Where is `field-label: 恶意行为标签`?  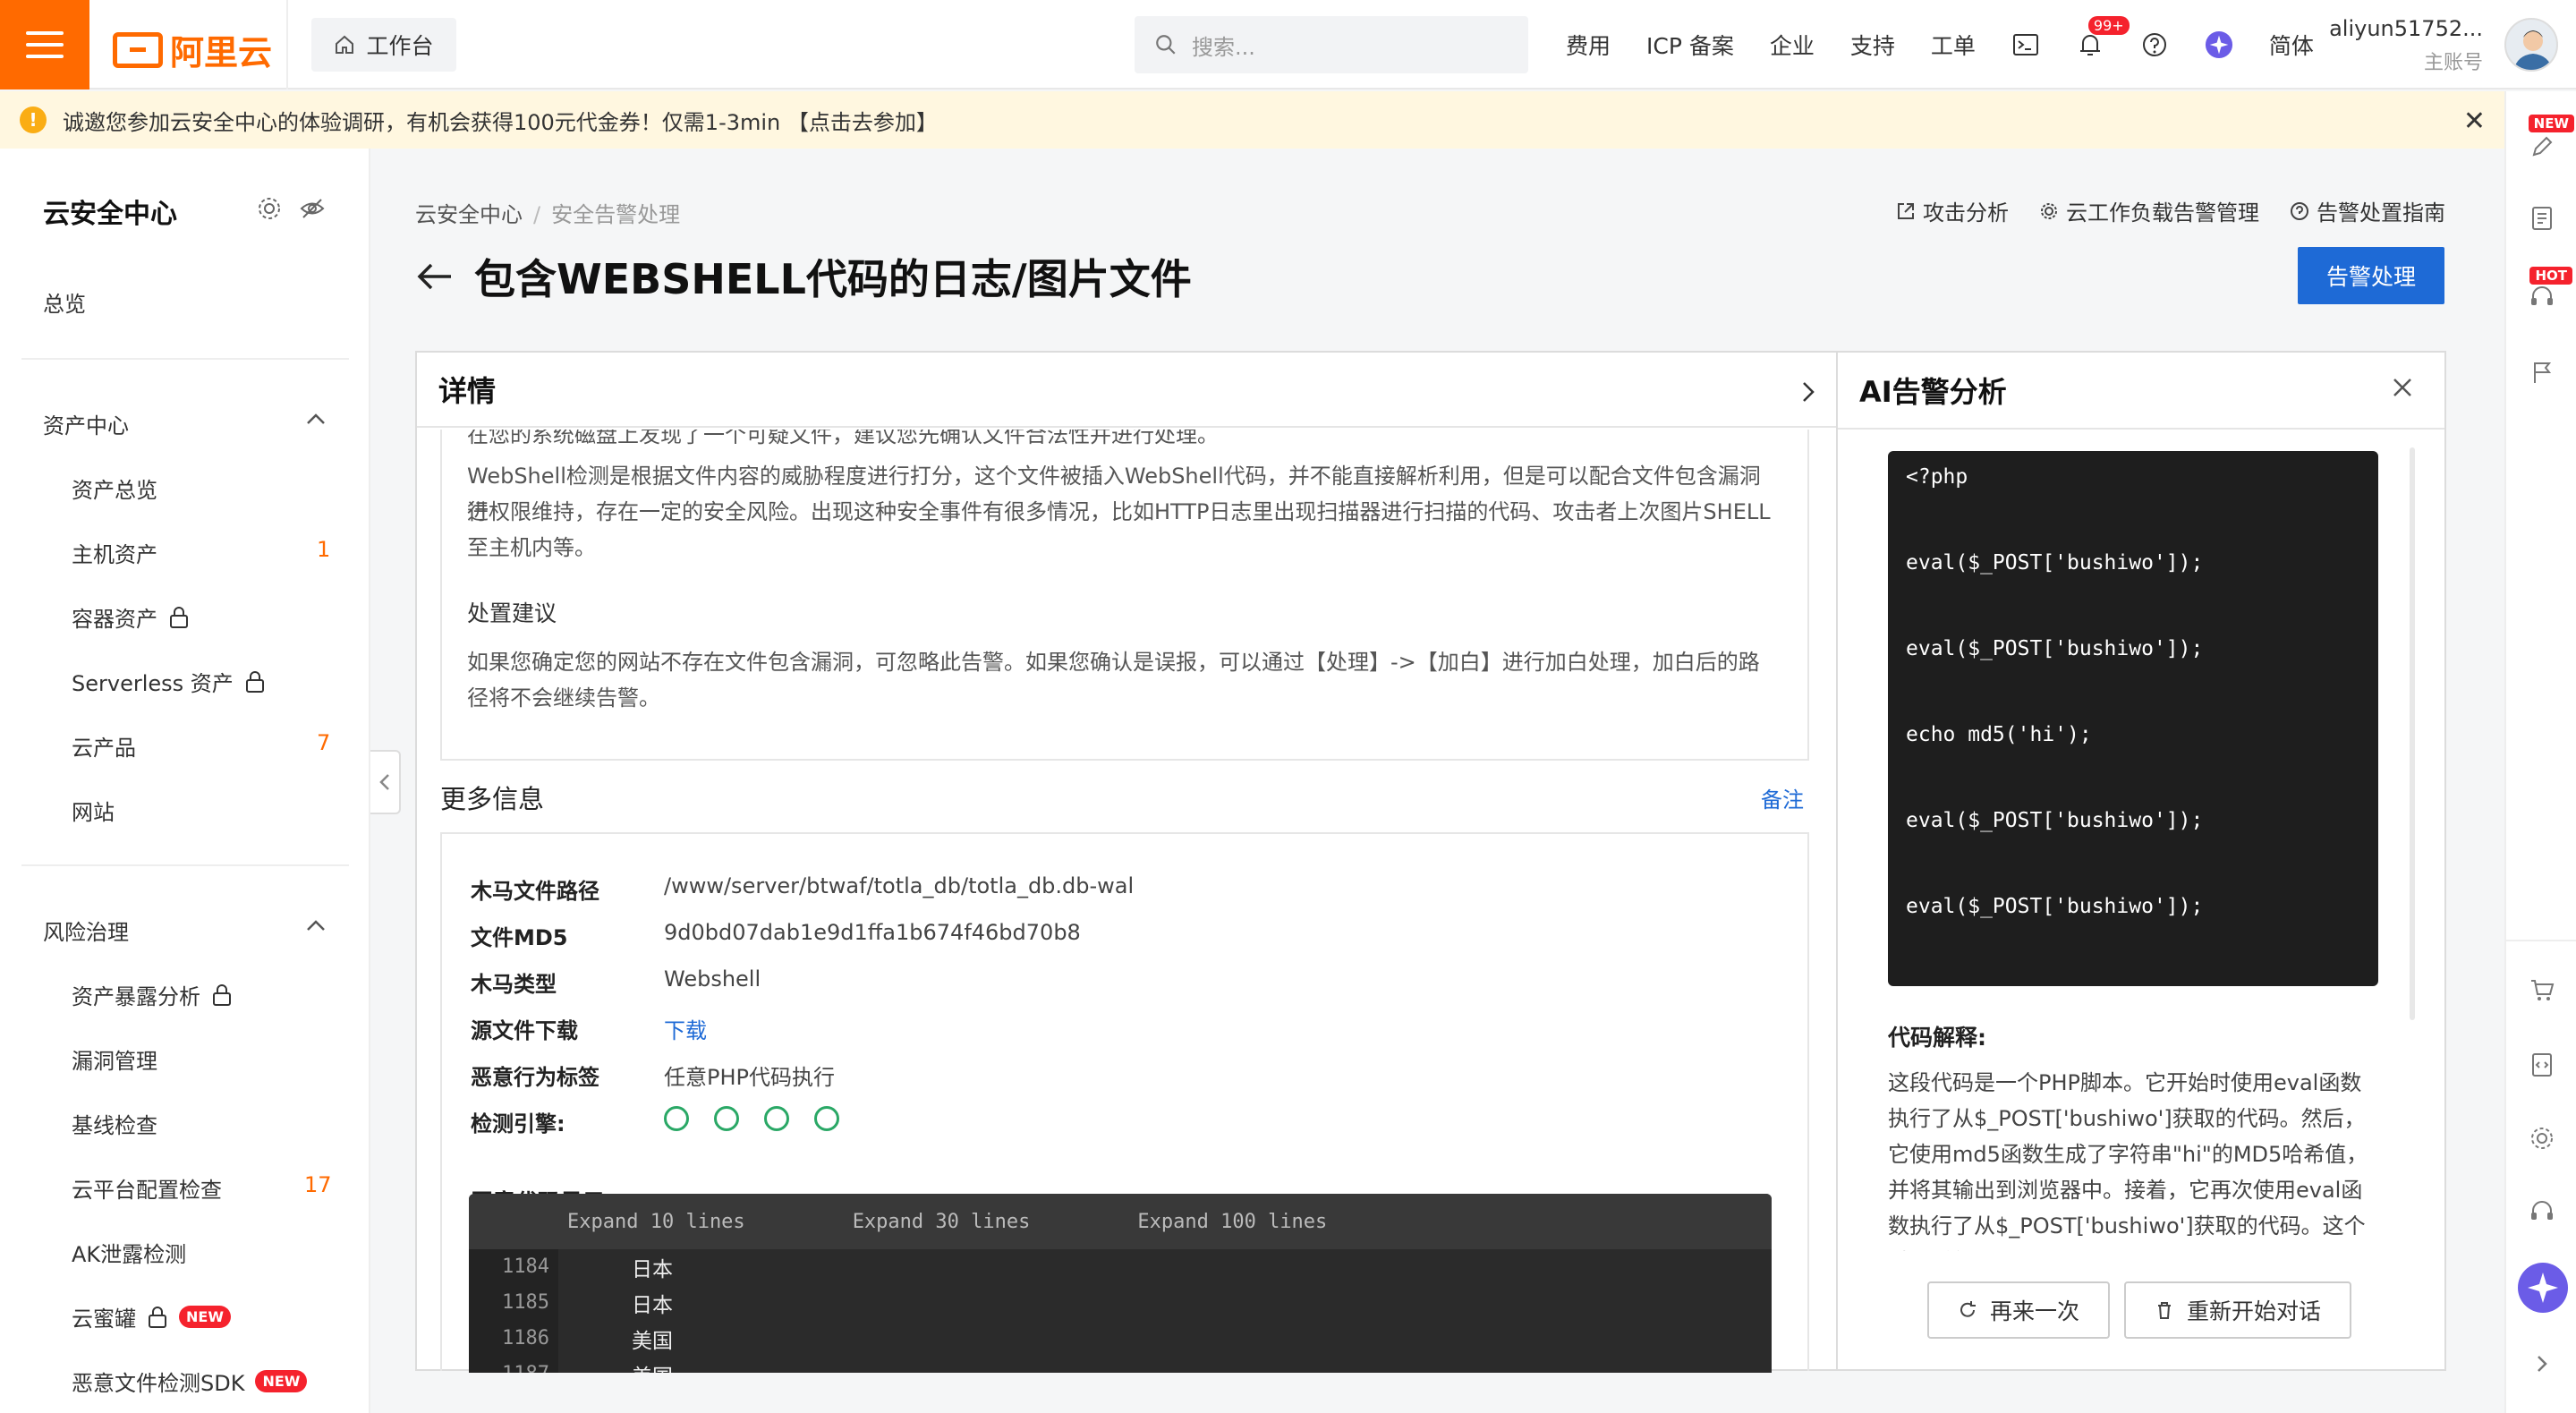
field-label: 恶意行为标签 is located at coordinates (535, 1077).